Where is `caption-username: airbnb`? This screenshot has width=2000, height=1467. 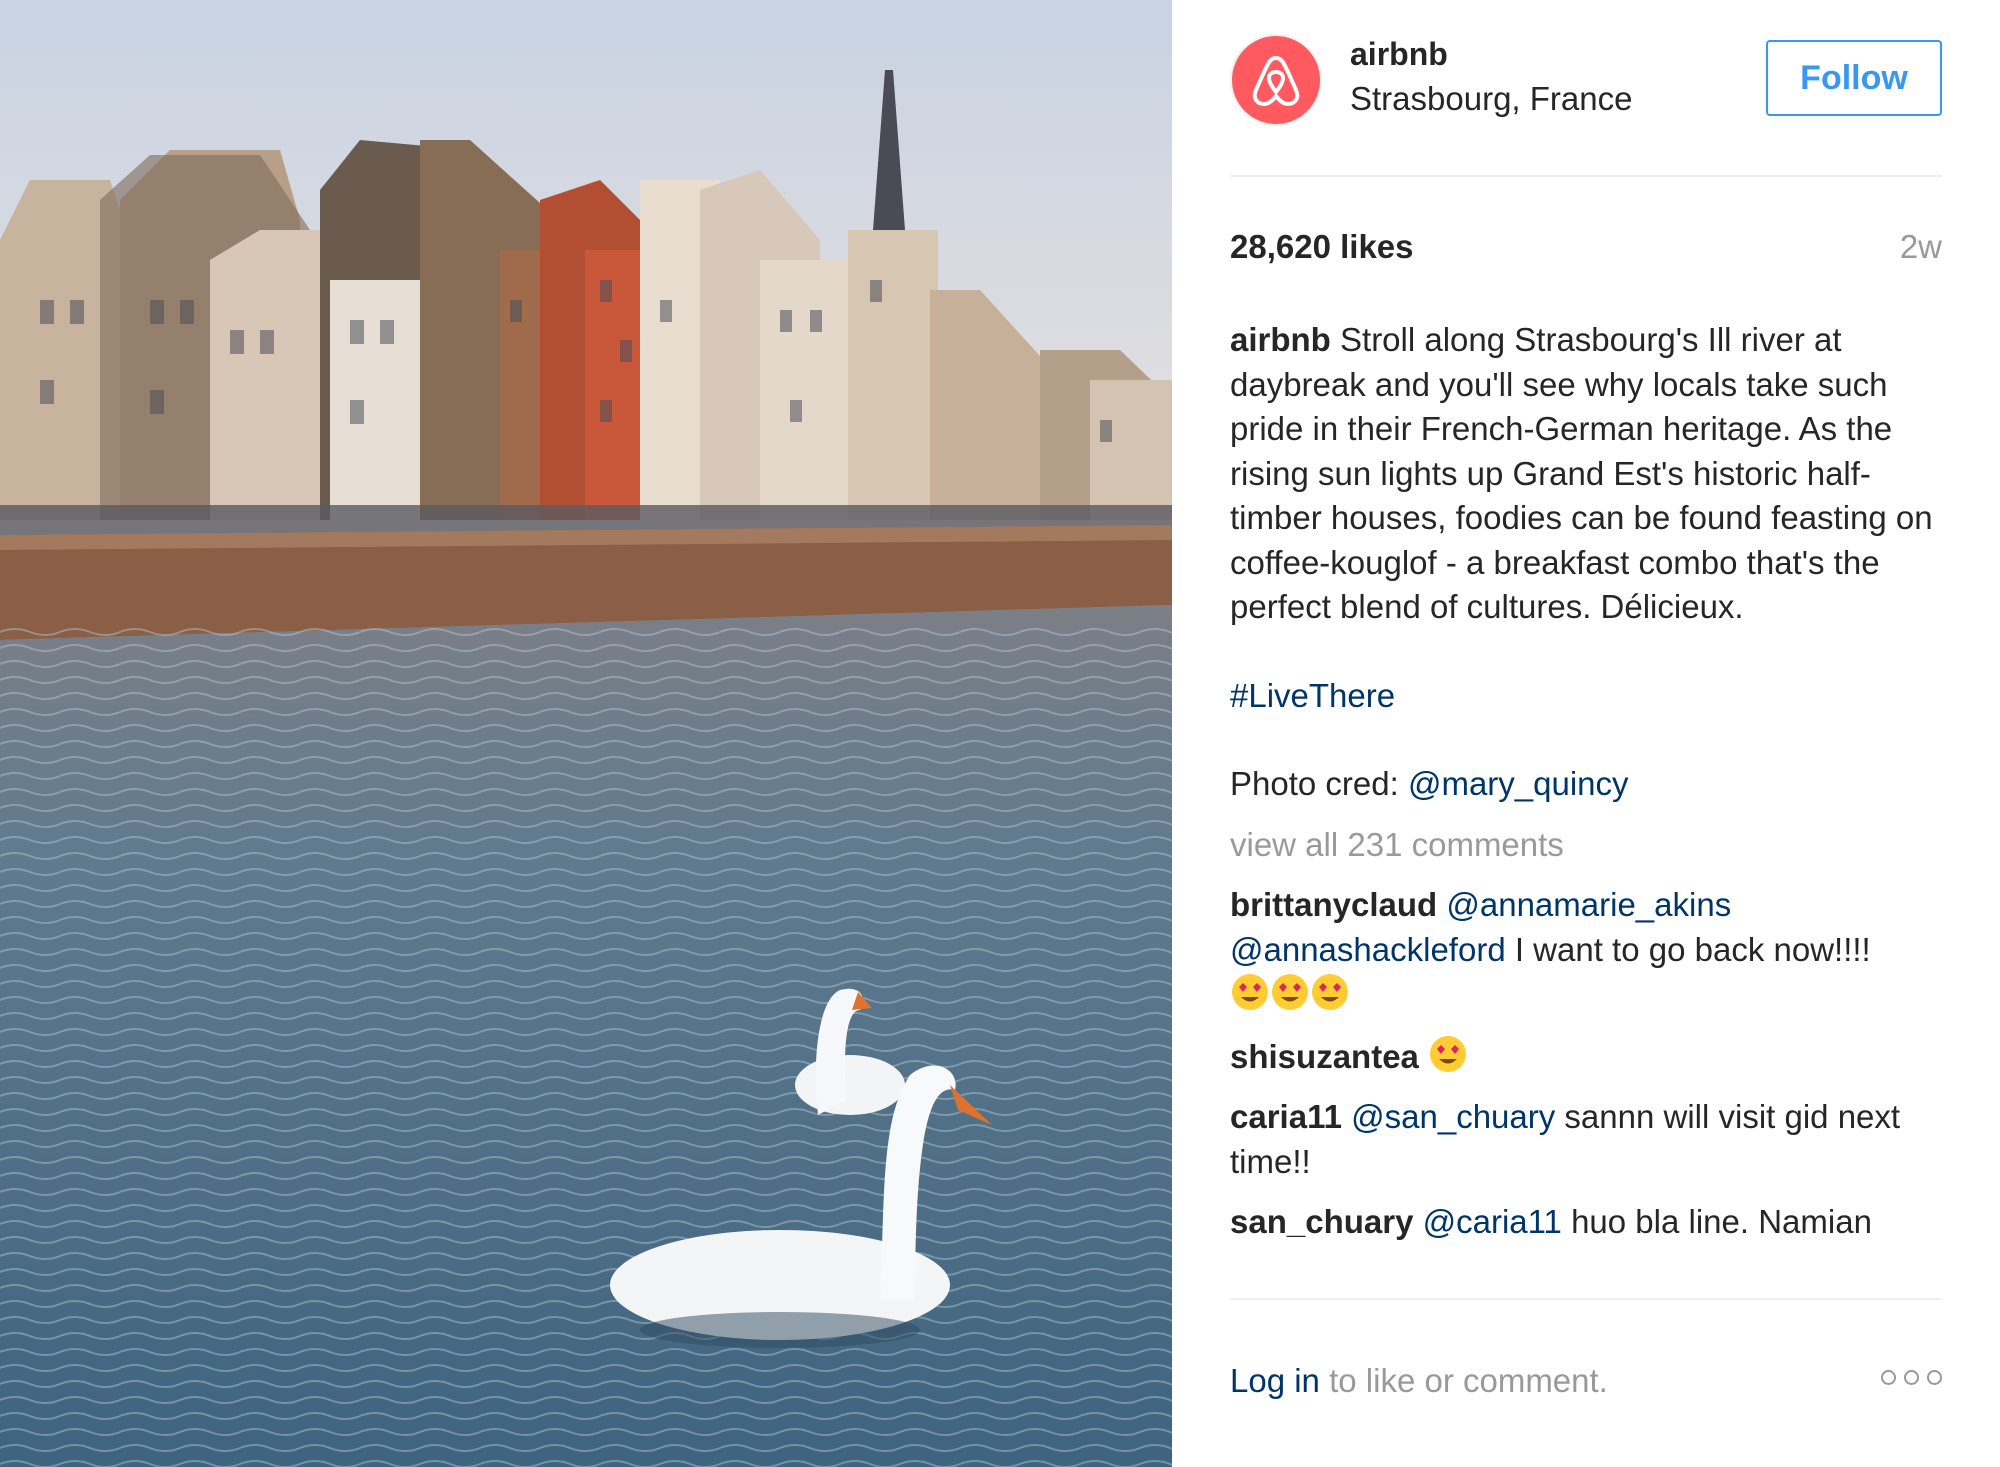 caption-username: airbnb is located at coordinates (1280, 339).